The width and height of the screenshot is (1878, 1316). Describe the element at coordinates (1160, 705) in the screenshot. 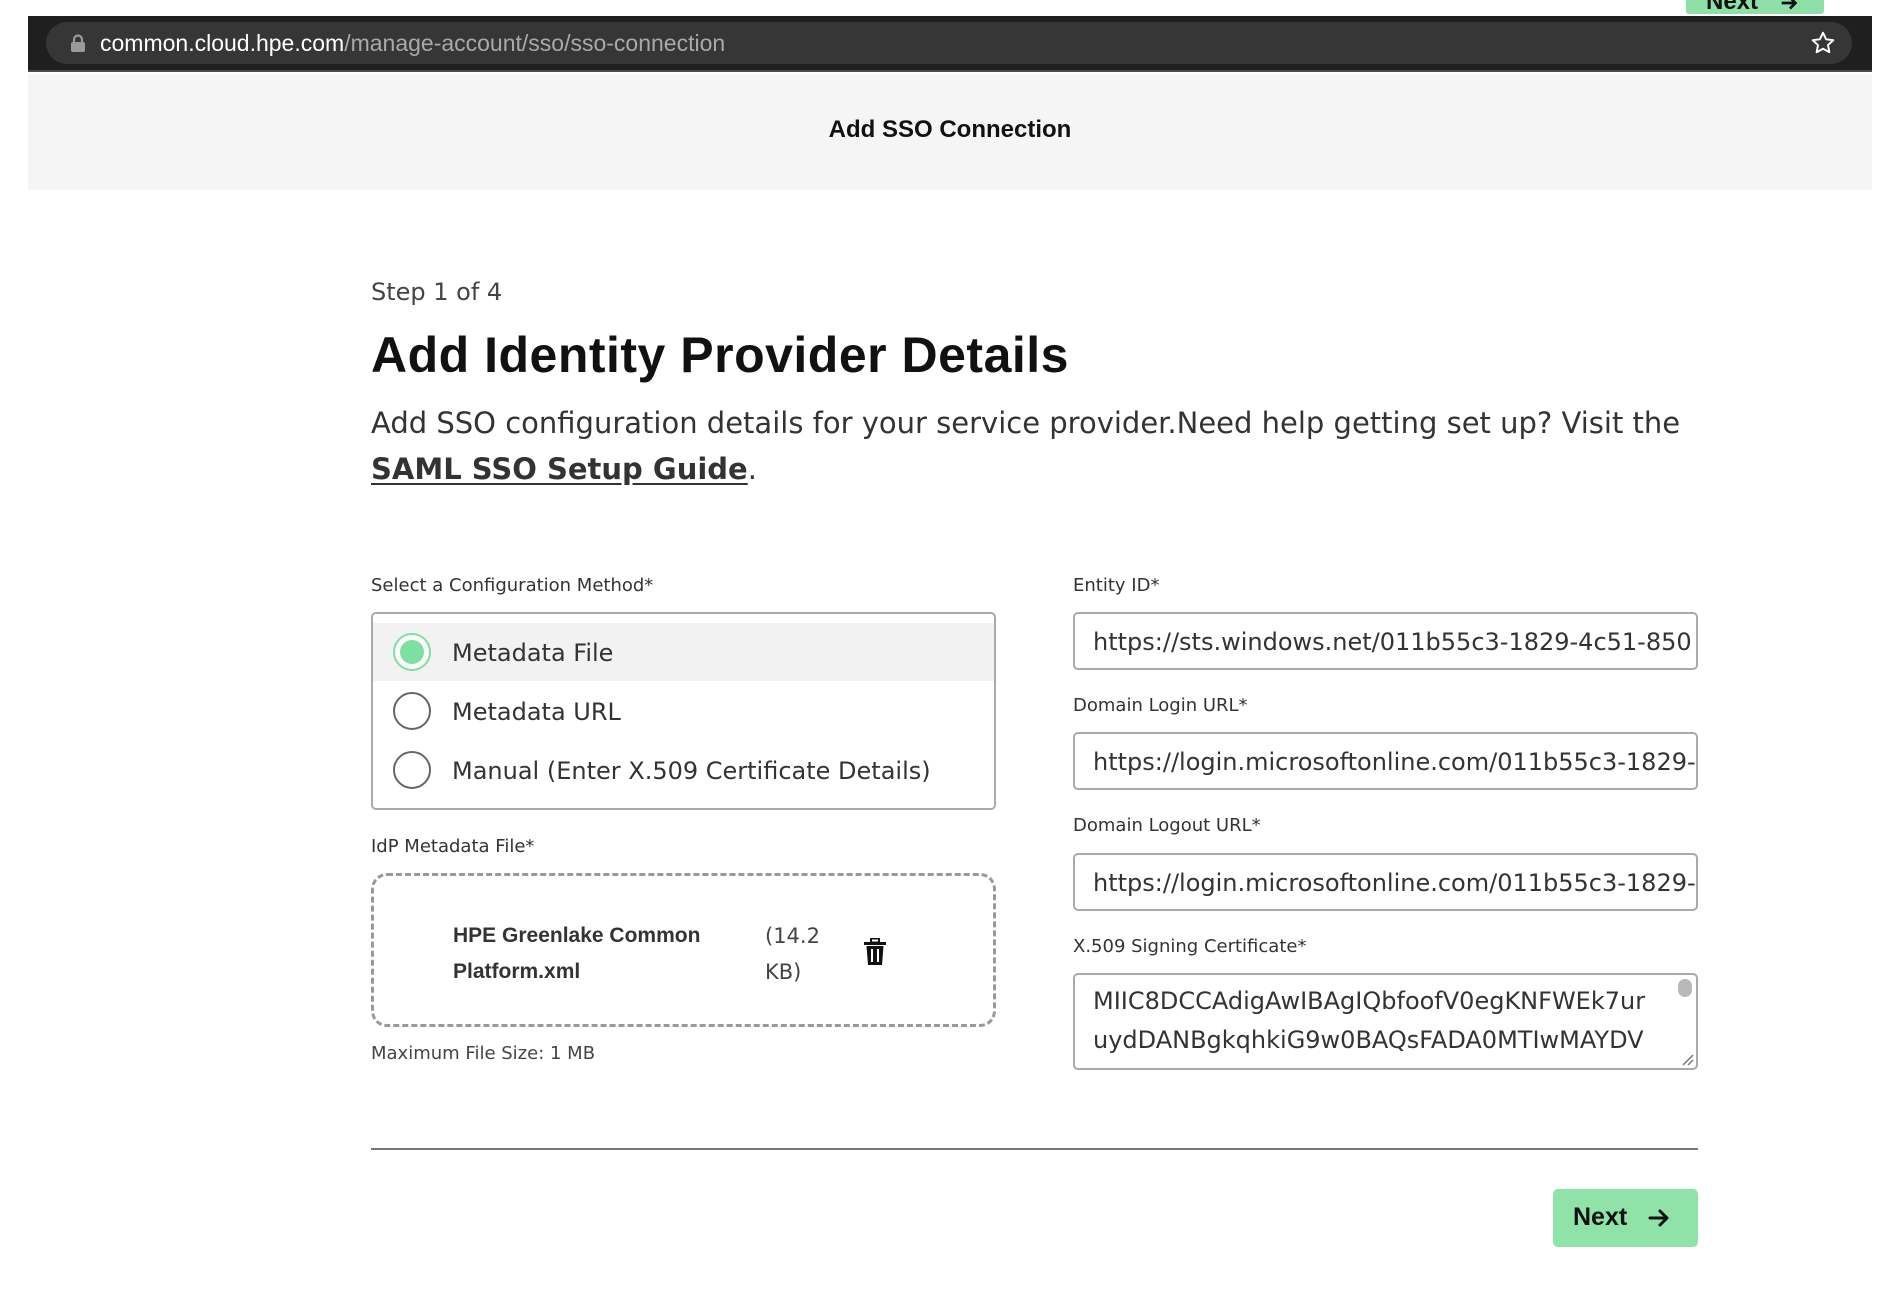

I see `domain-login-url-label: Domain Login URL*` at that location.